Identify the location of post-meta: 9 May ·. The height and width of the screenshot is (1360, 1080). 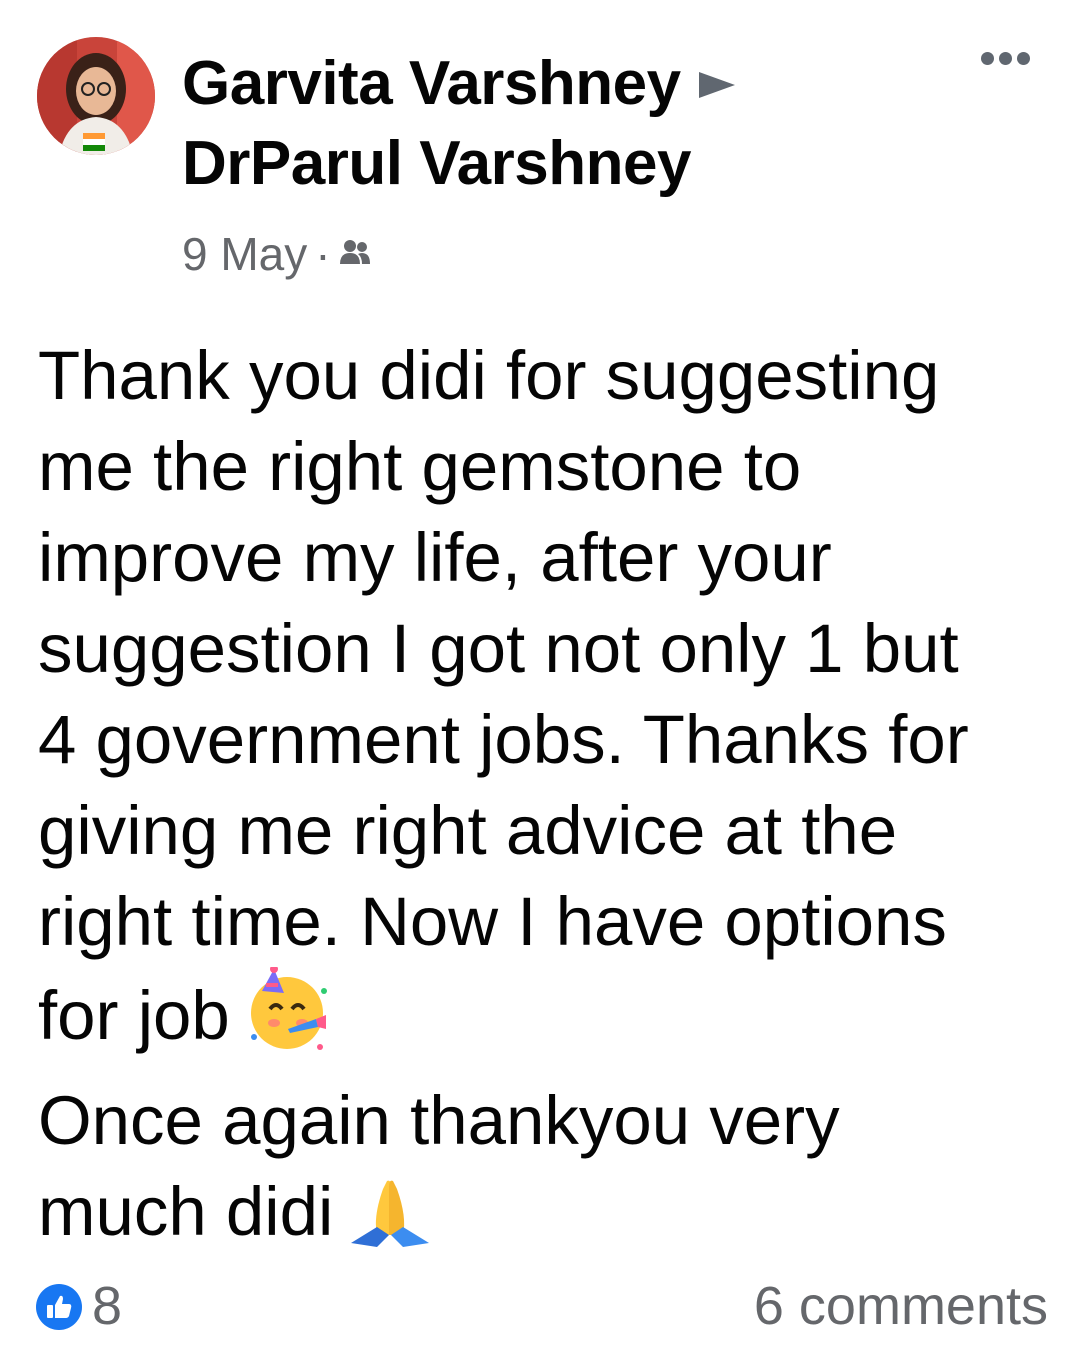
(562, 252).